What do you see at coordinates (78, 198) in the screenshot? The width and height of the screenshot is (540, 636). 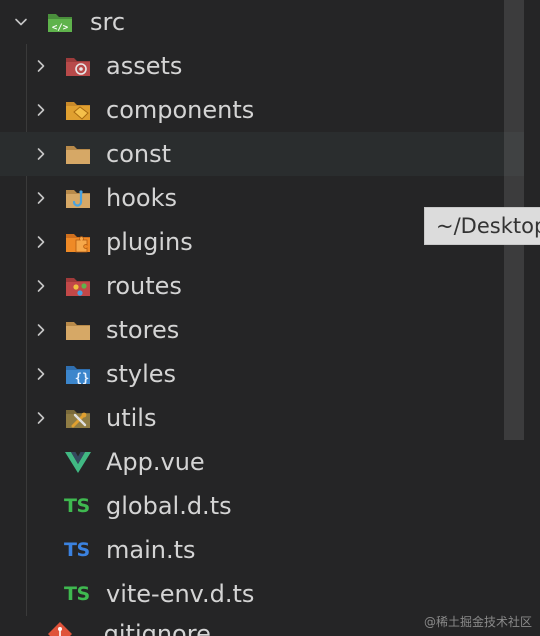 I see `folder-hooks-icon` at bounding box center [78, 198].